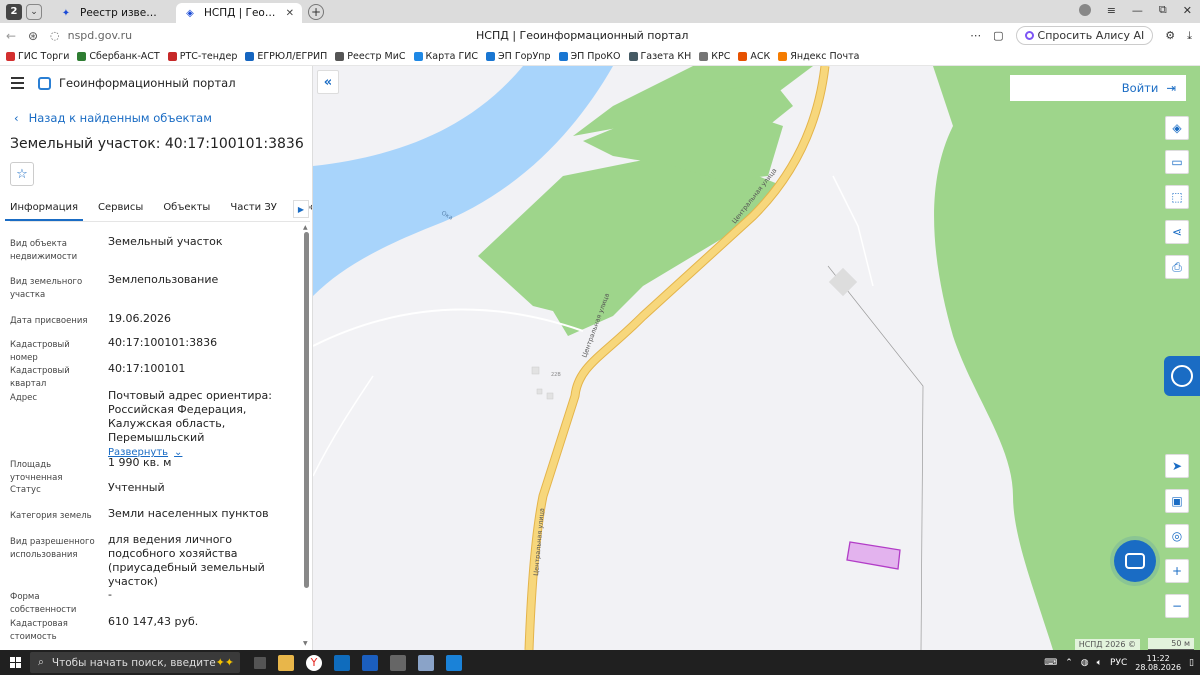 This screenshot has width=1200, height=675. I want to click on portal-logo: Геоинформационный портал, so click(137, 83).